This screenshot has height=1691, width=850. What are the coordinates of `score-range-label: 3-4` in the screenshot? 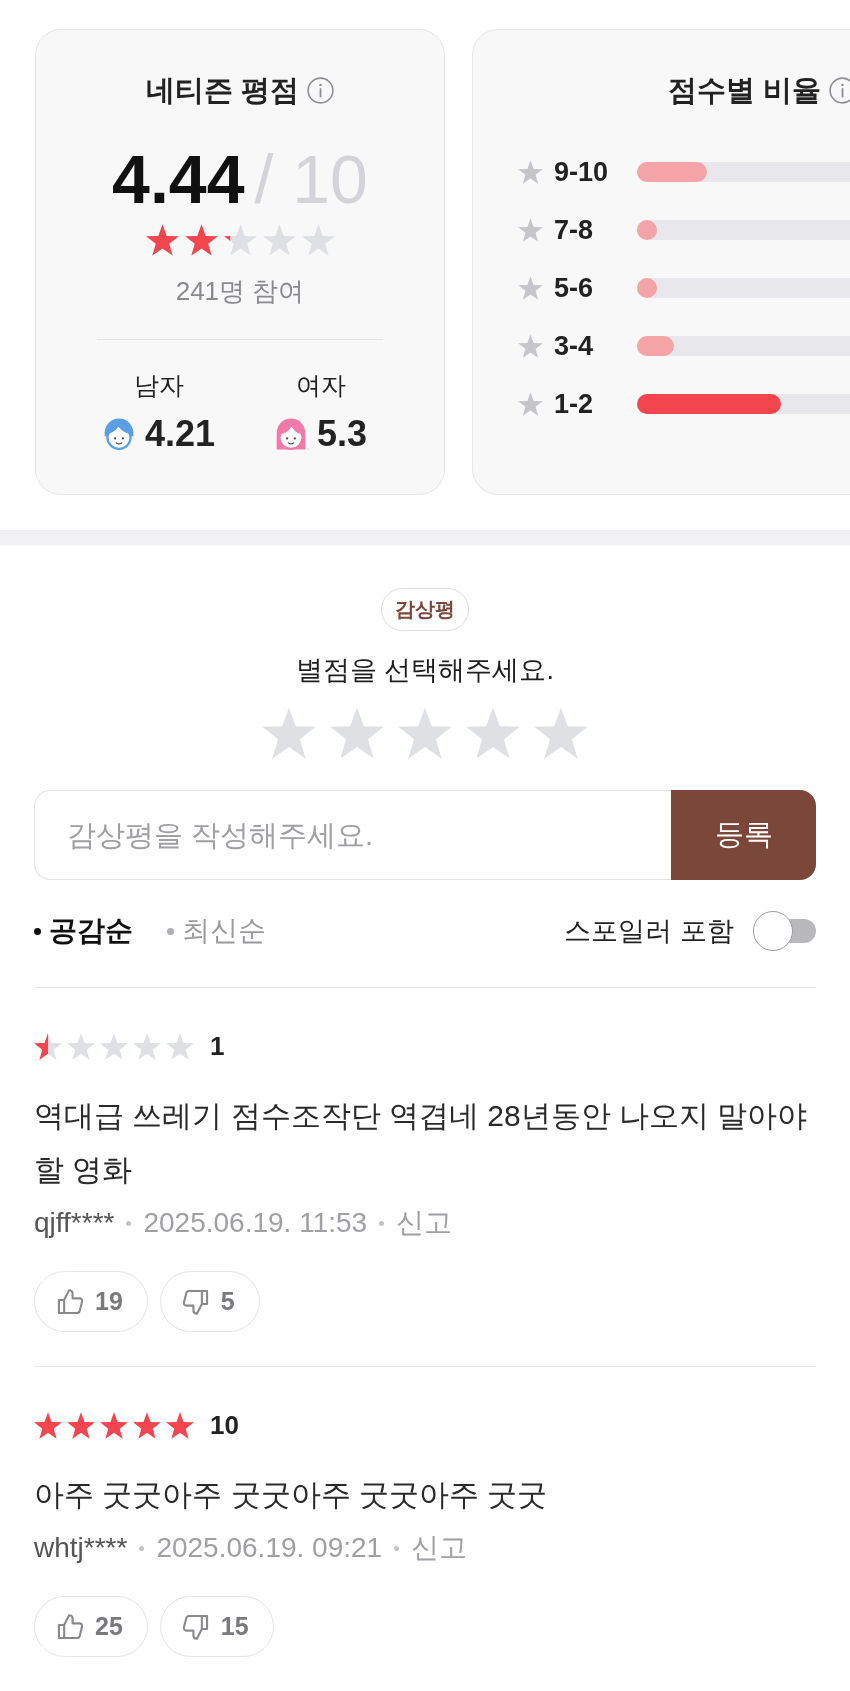 It's located at (574, 346).